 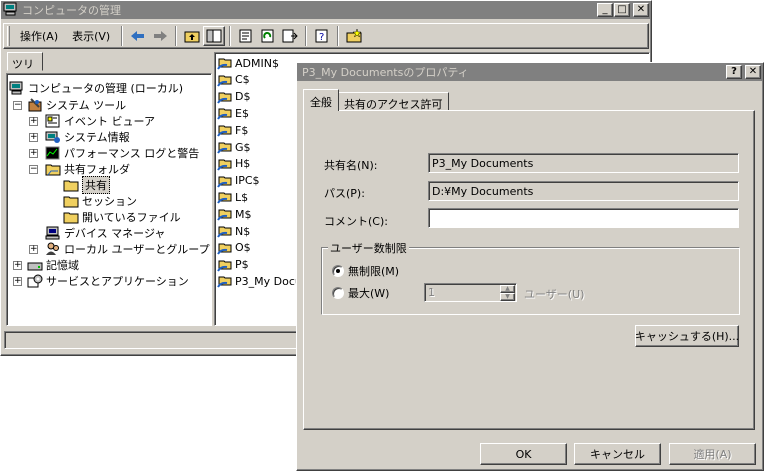 What do you see at coordinates (39, 36) in the screenshot?
I see `menu-action: 操作(A)` at bounding box center [39, 36].